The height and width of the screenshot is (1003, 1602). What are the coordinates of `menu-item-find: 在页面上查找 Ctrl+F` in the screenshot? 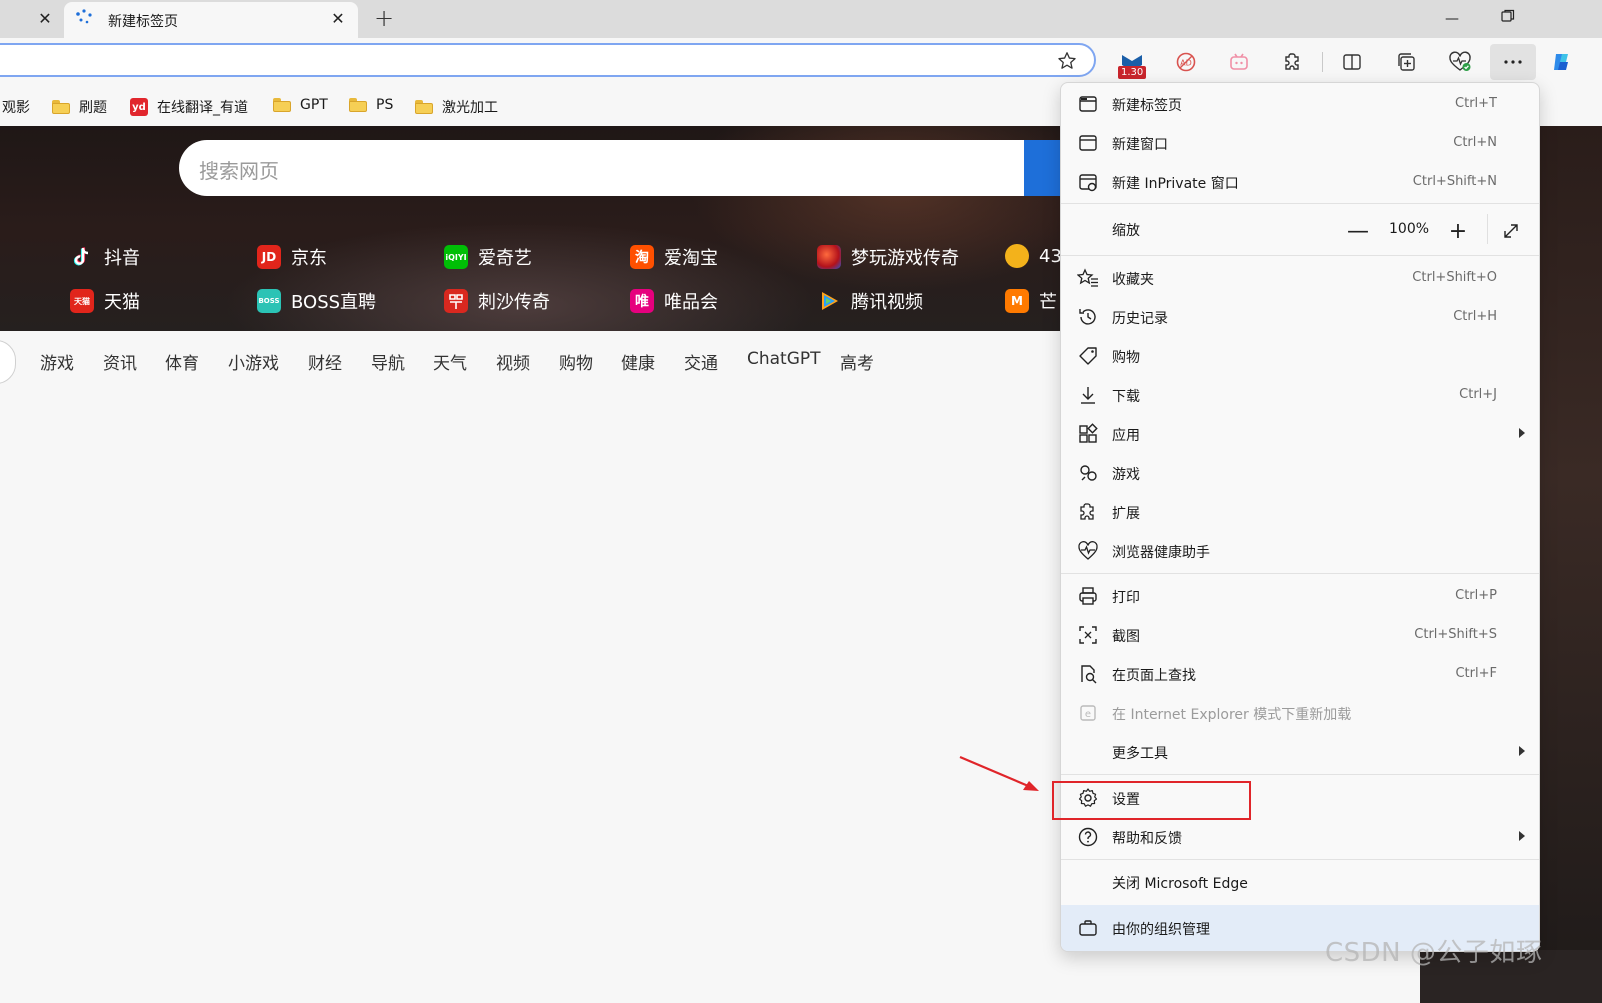 It's located at (1300, 674).